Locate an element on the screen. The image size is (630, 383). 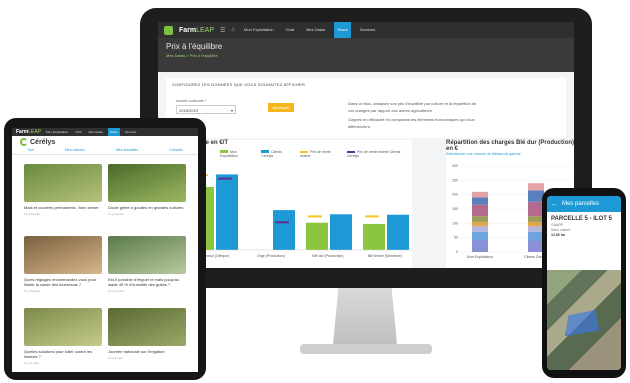
y-tick-label: 200 is located at coordinates (455, 195).